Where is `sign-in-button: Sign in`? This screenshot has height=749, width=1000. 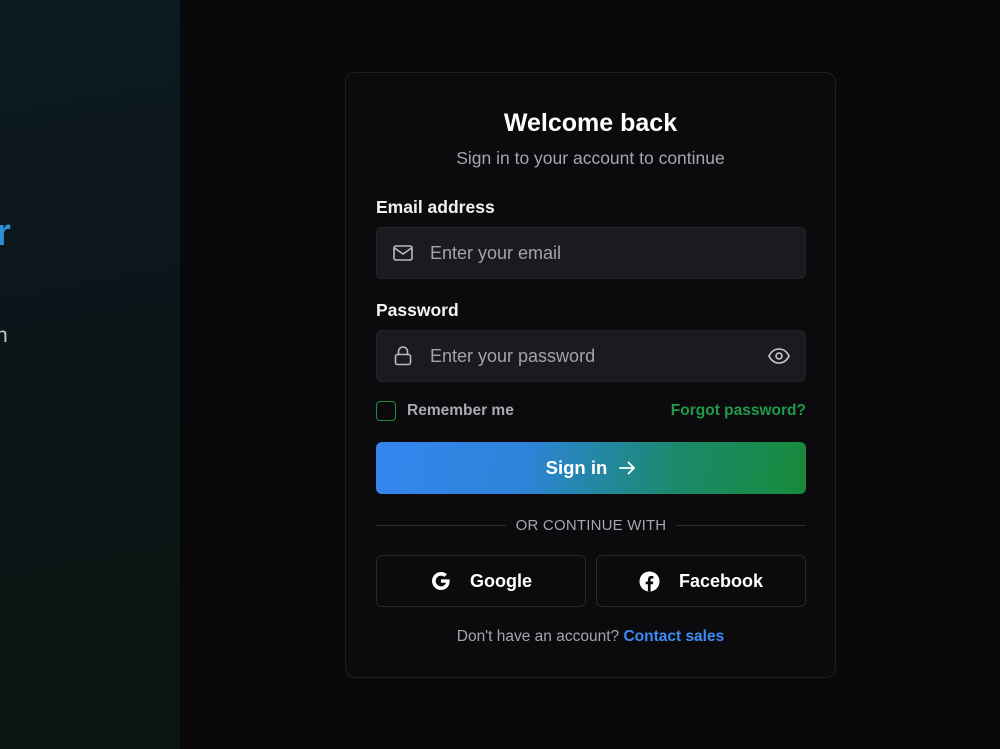
sign-in-button: Sign in is located at coordinates (591, 468).